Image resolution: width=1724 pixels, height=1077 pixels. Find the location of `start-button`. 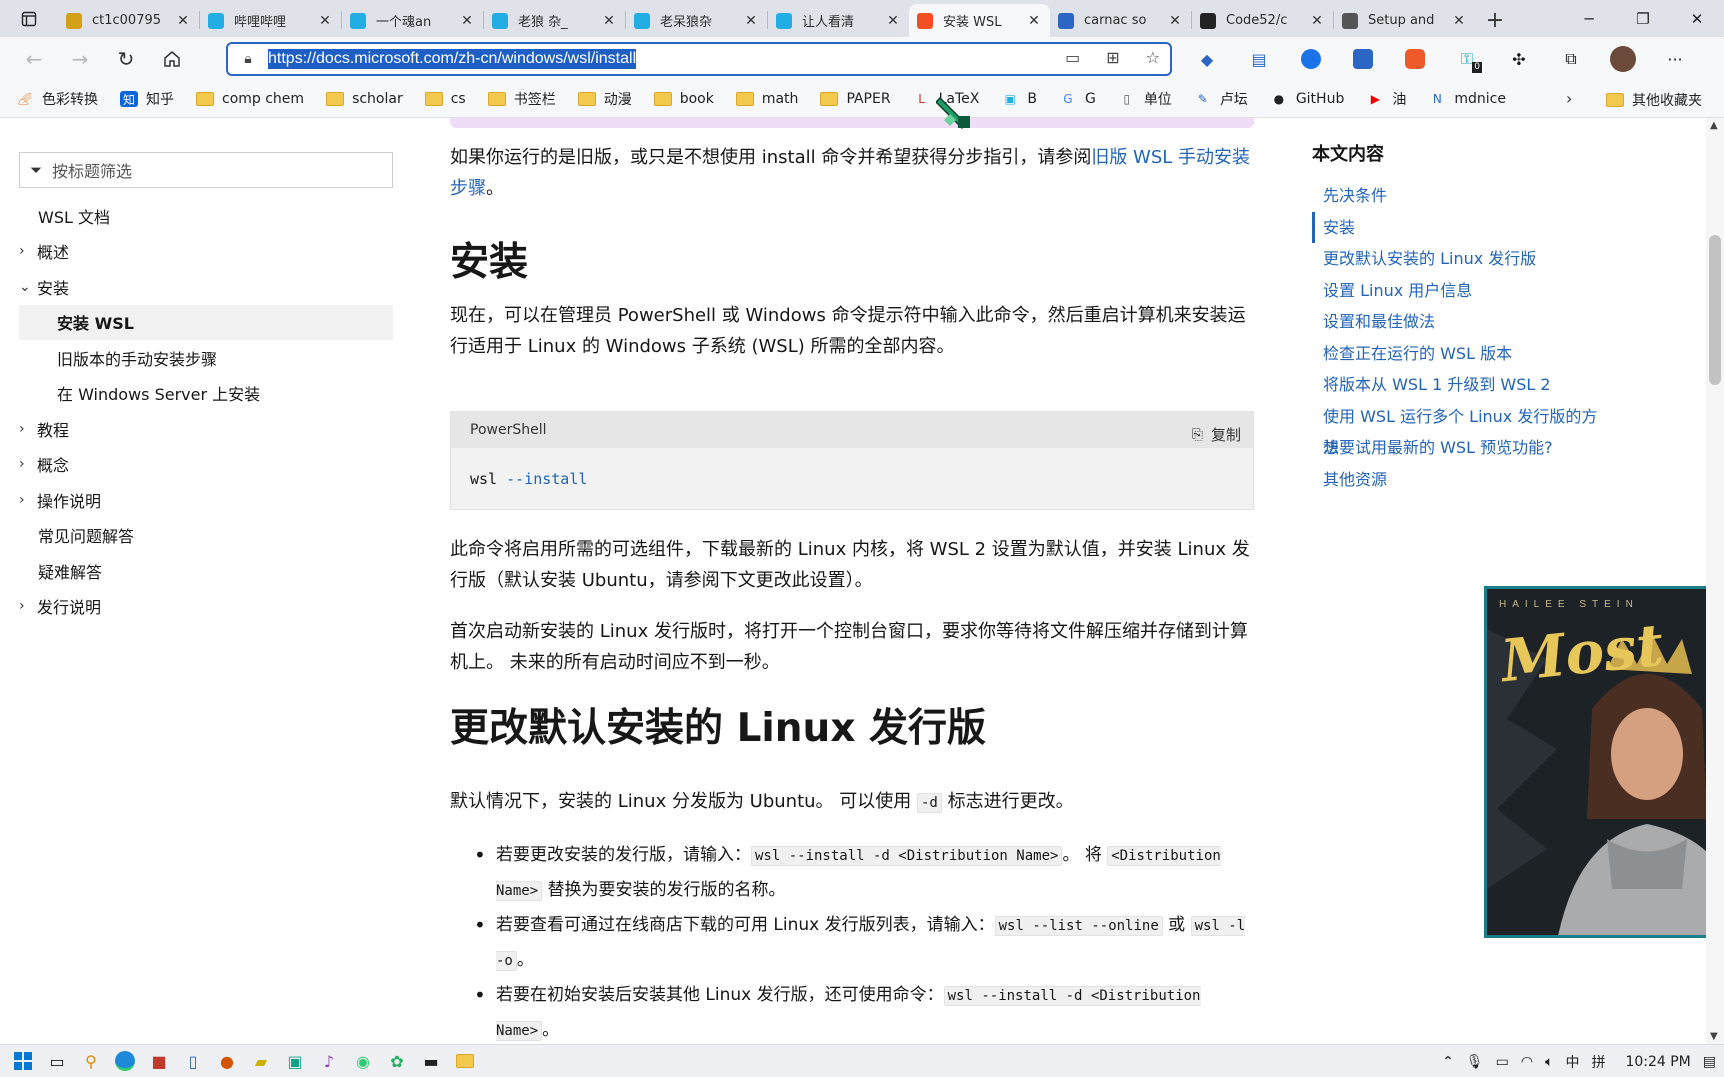

start-button is located at coordinates (23, 1061).